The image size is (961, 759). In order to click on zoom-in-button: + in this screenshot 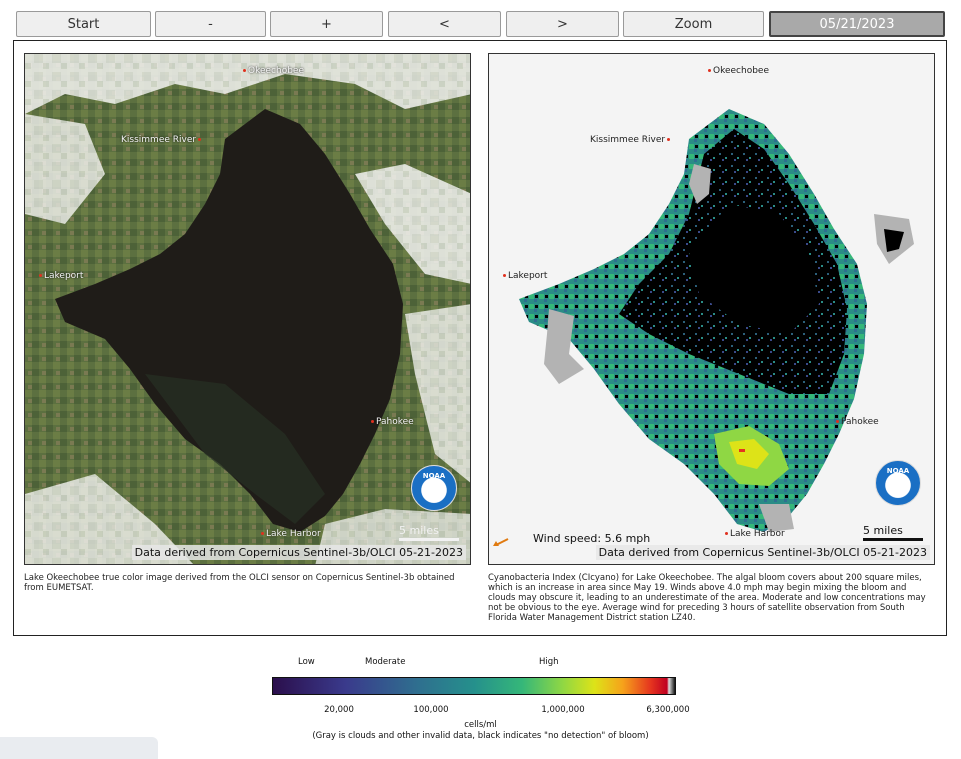, I will do `click(326, 24)`.